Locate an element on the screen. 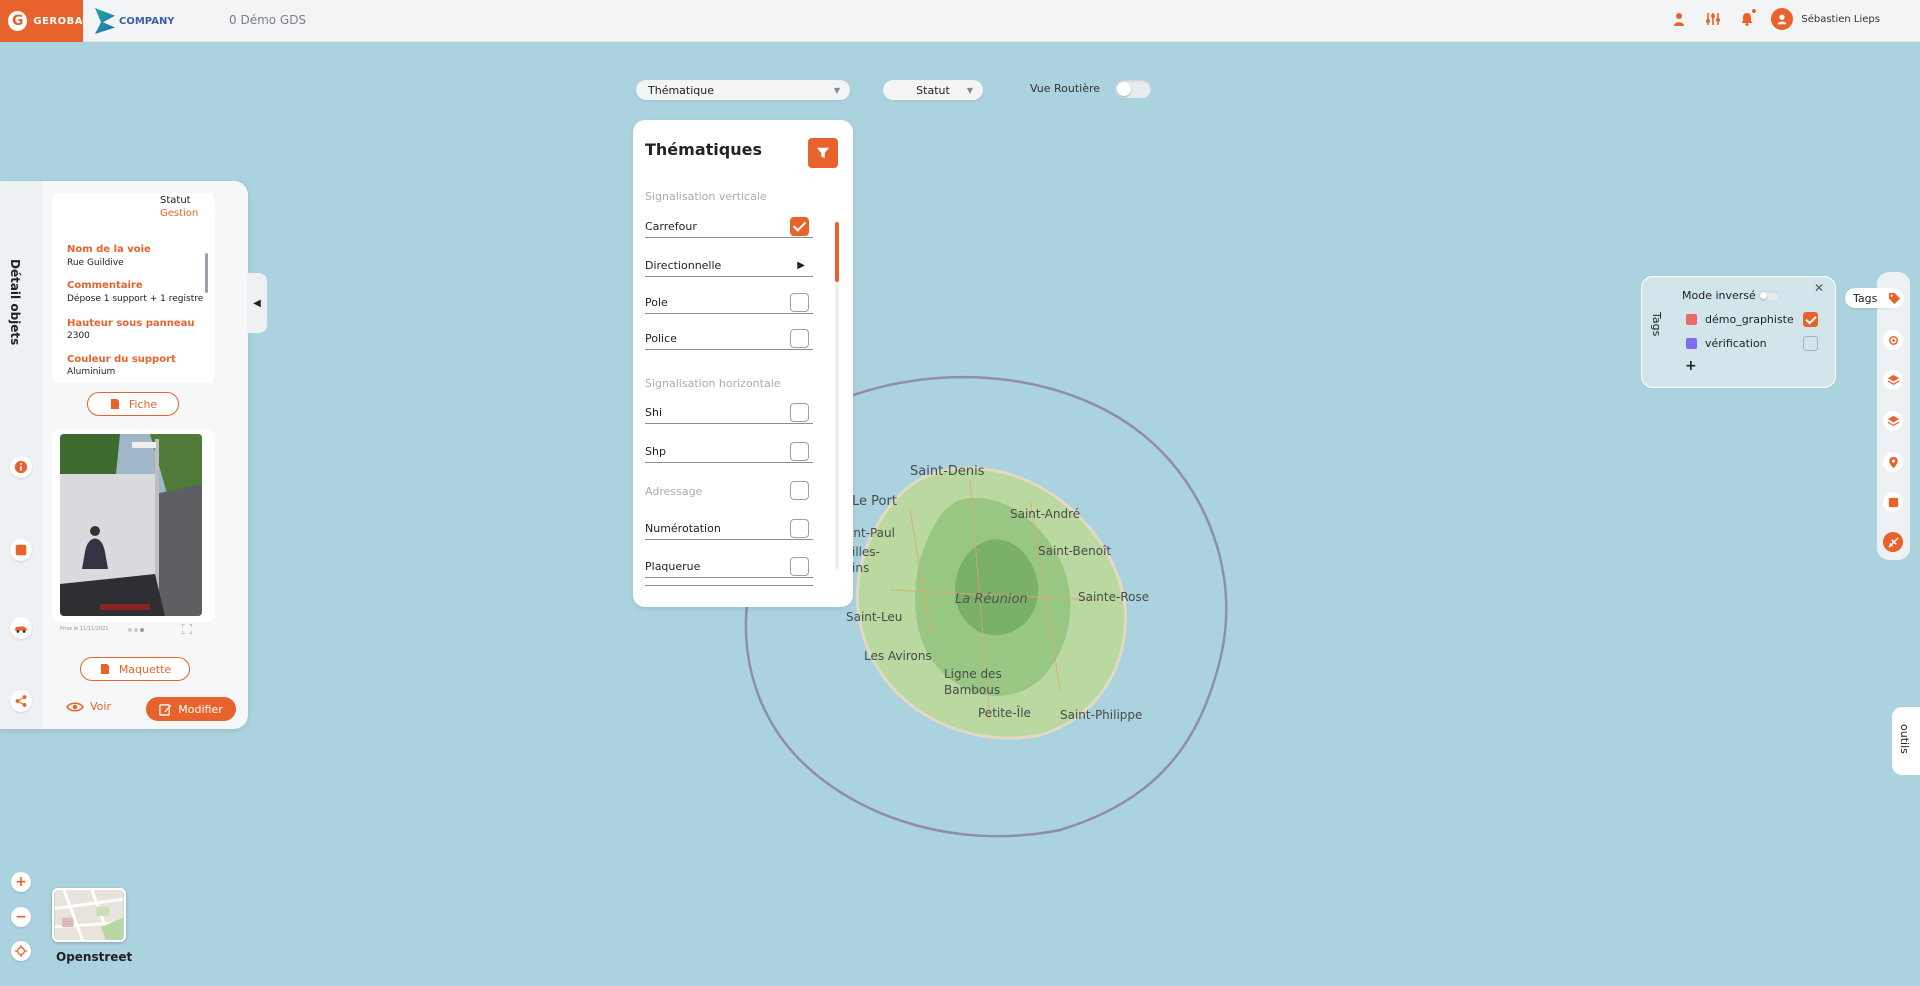 The height and width of the screenshot is (986, 1920). settings-sliders-icon is located at coordinates (1713, 19).